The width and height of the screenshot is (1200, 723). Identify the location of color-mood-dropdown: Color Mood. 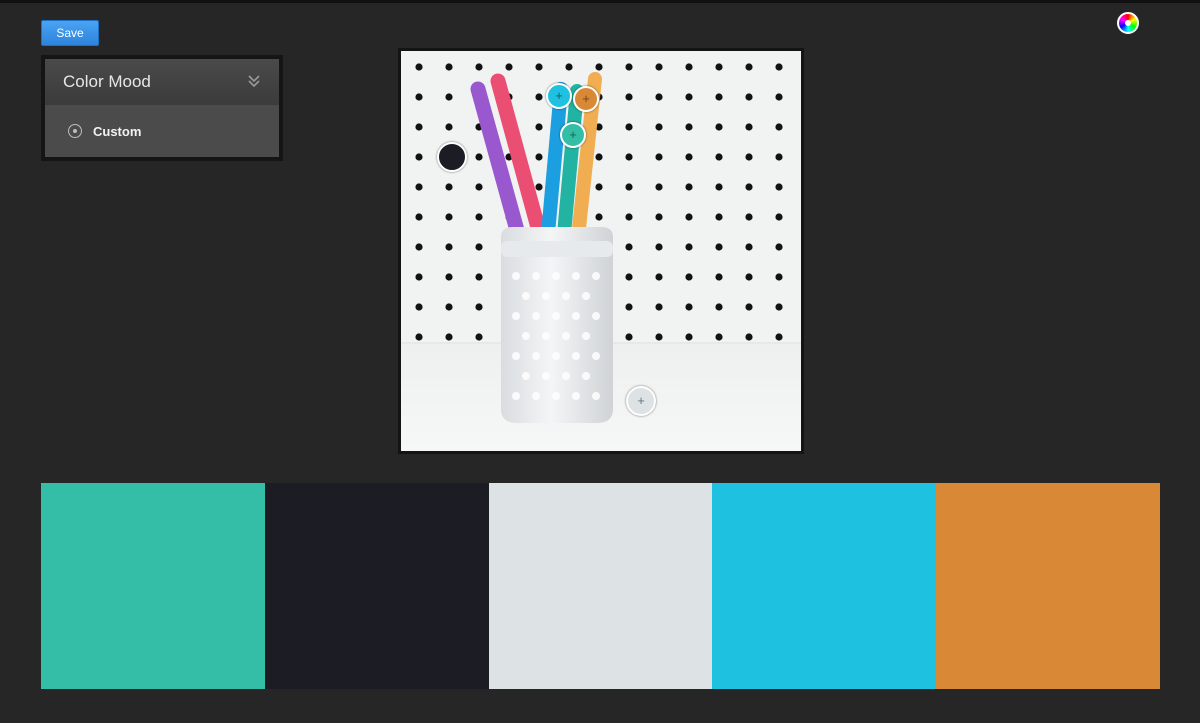
(162, 82).